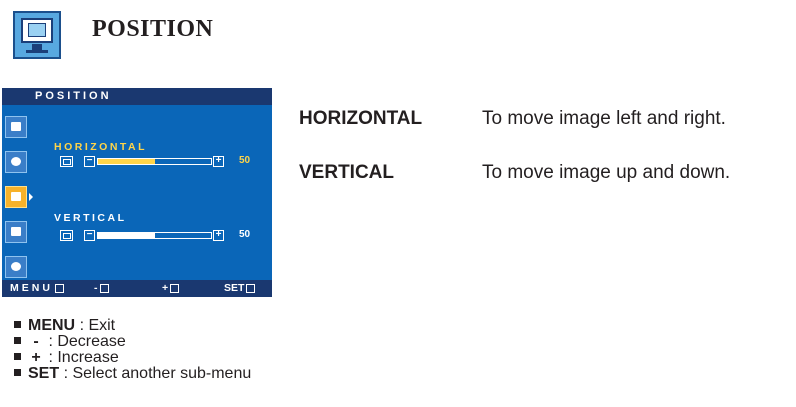 The image size is (796, 407). Describe the element at coordinates (132, 342) in the screenshot. I see `legend-item: - : Decrease` at that location.